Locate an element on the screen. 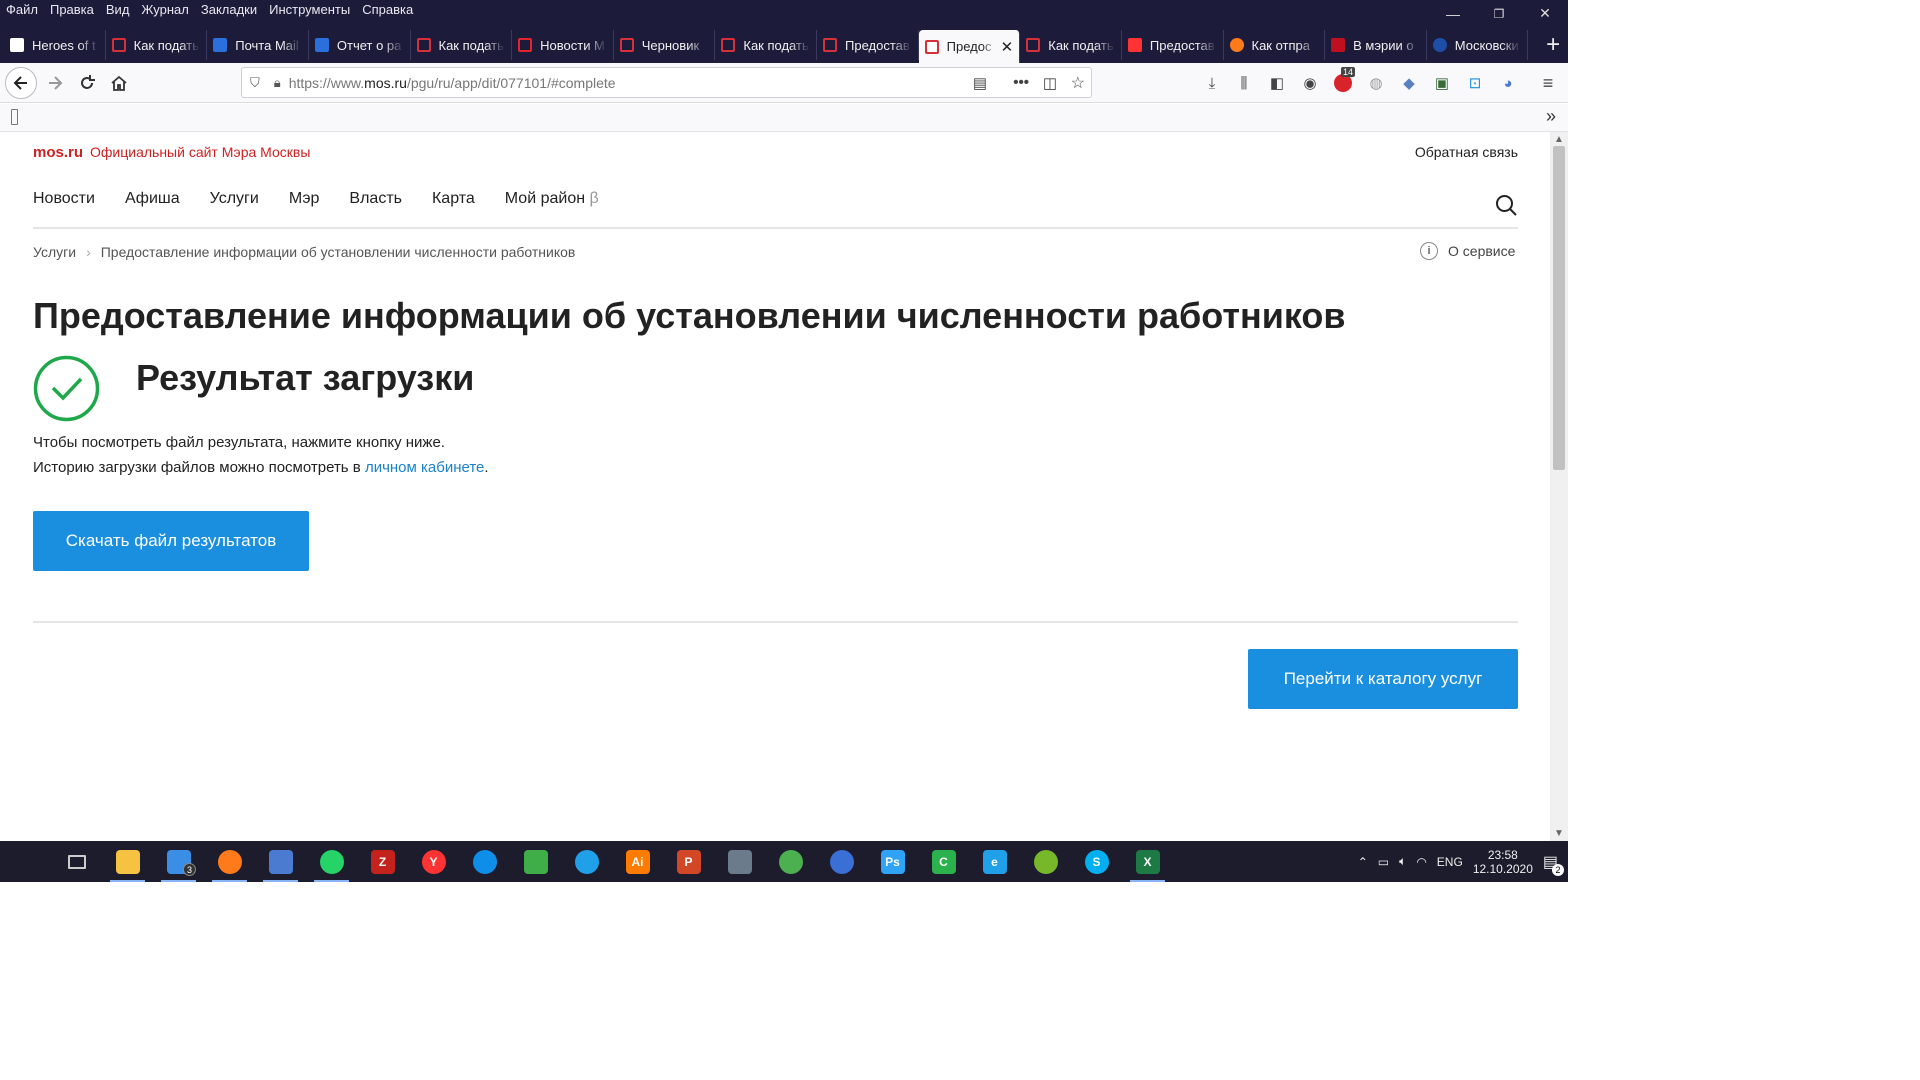 This screenshot has height=1080, width=1920. breadcrumb-services: Услуги is located at coordinates (54, 252).